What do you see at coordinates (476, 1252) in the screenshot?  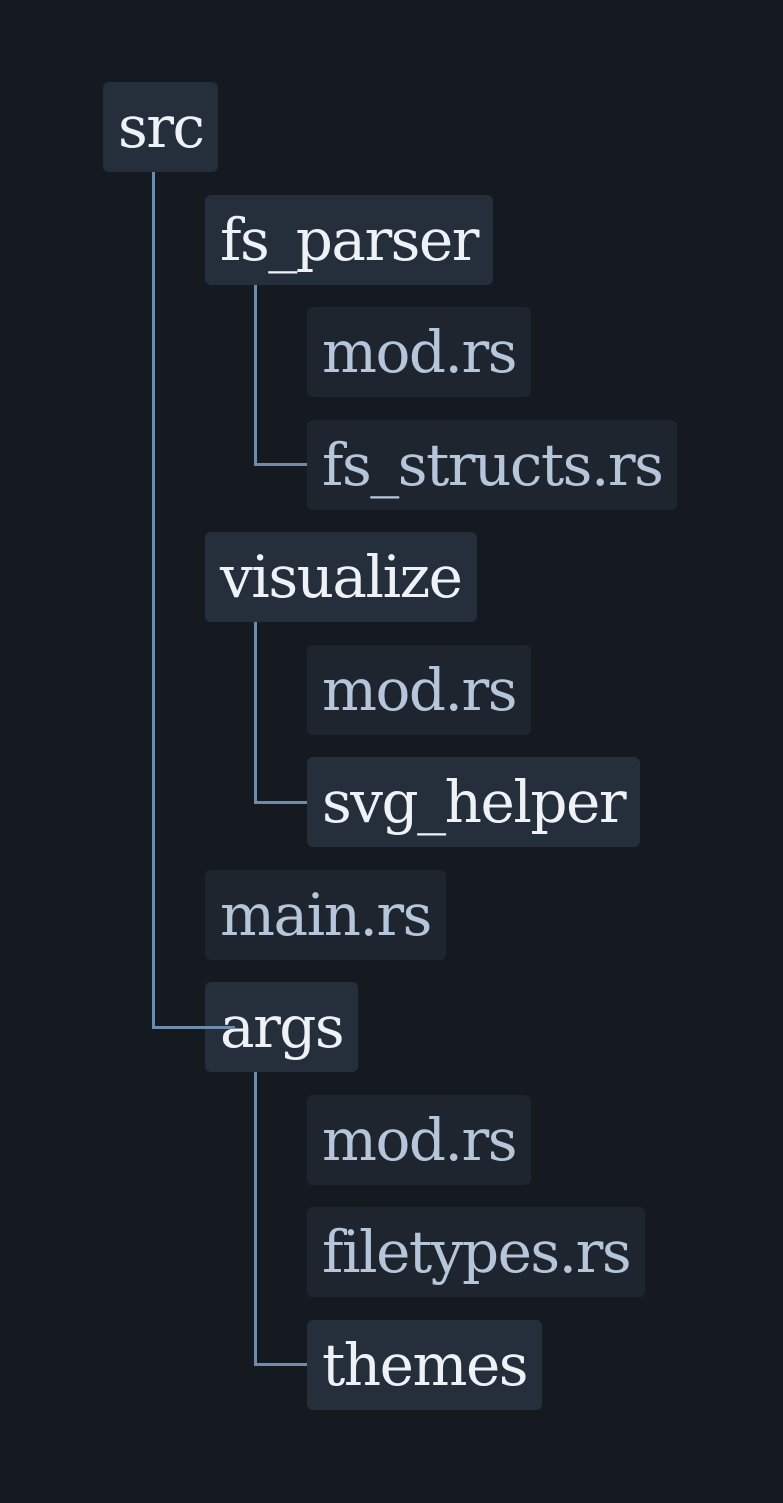 I see `file-filetypes-rs: filetypes.rs` at bounding box center [476, 1252].